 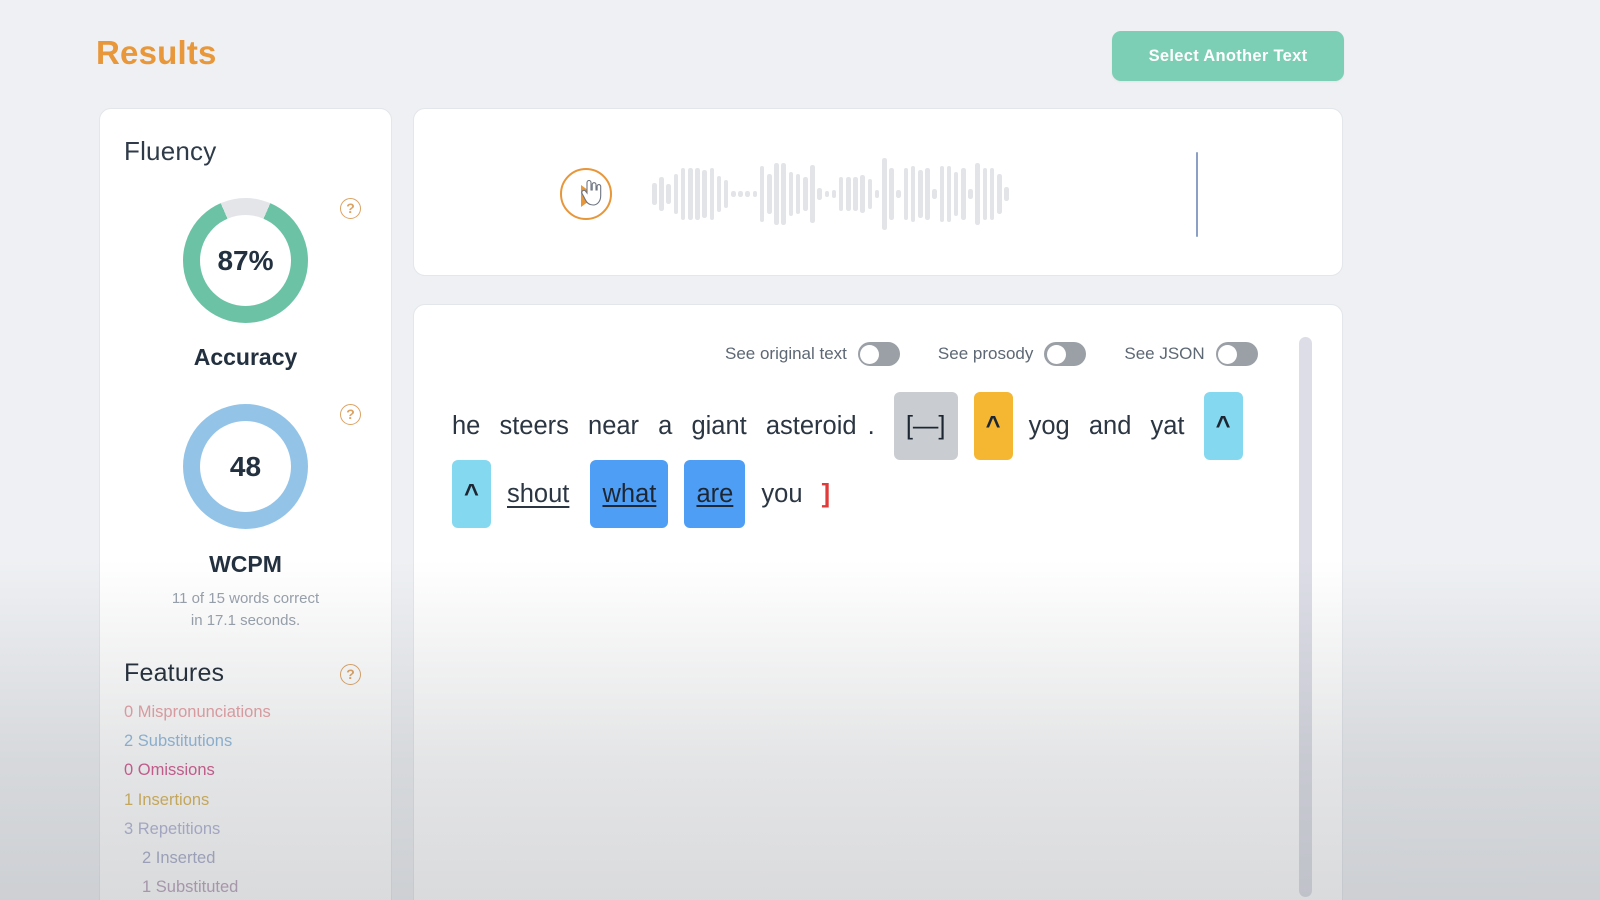 I want to click on play-icon, so click(x=588, y=196).